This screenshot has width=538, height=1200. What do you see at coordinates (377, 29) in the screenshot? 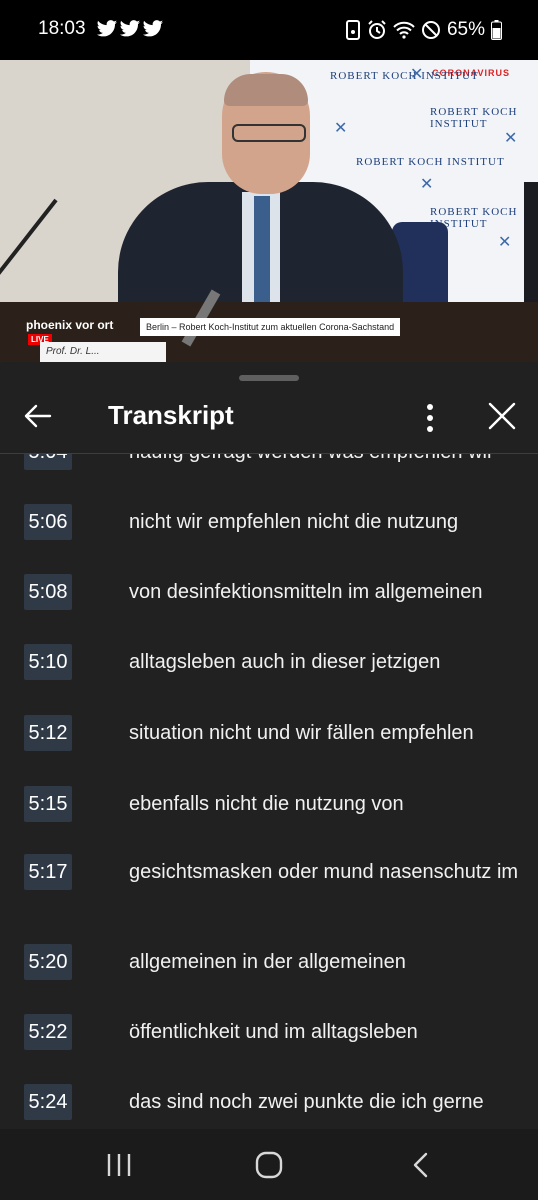
I see `alarm-icon` at bounding box center [377, 29].